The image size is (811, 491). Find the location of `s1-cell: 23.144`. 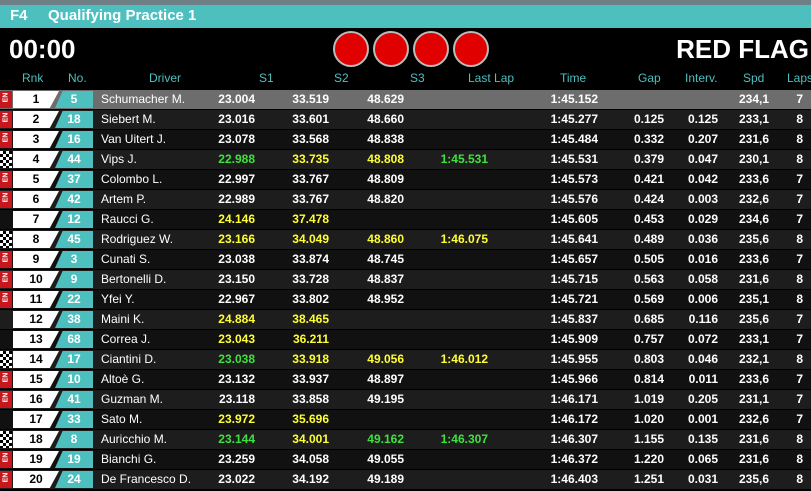

s1-cell: 23.144 is located at coordinates (236, 439).